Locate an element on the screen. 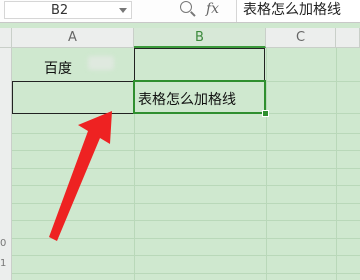 The height and width of the screenshot is (280, 360). annotation-arrow-icon is located at coordinates (80, 176).